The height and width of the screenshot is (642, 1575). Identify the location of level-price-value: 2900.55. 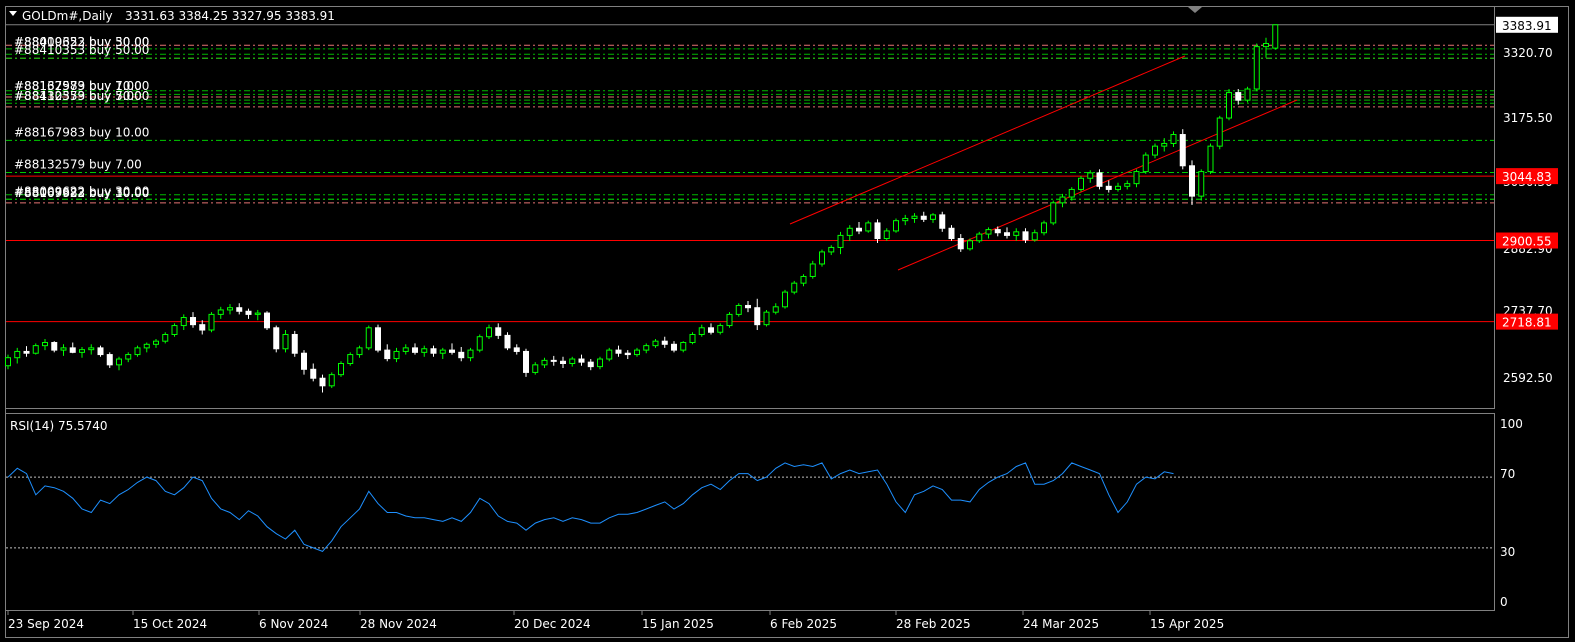
(1527, 242).